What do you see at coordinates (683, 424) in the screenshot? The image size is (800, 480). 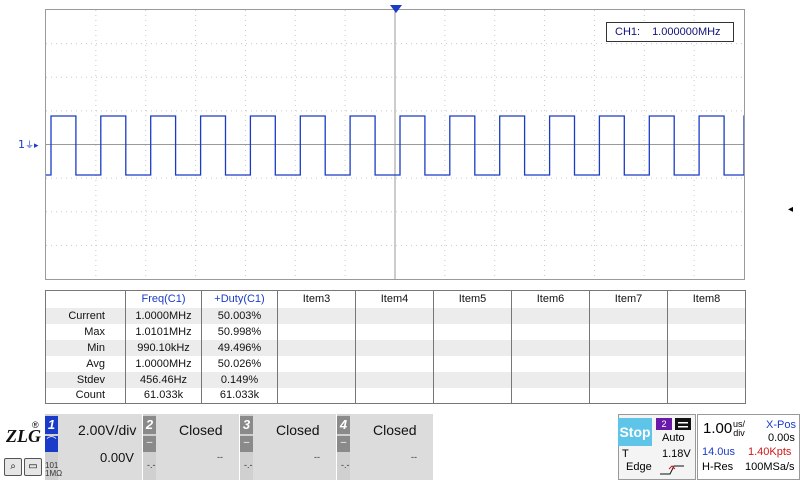 I see `trigger-menu-icon` at bounding box center [683, 424].